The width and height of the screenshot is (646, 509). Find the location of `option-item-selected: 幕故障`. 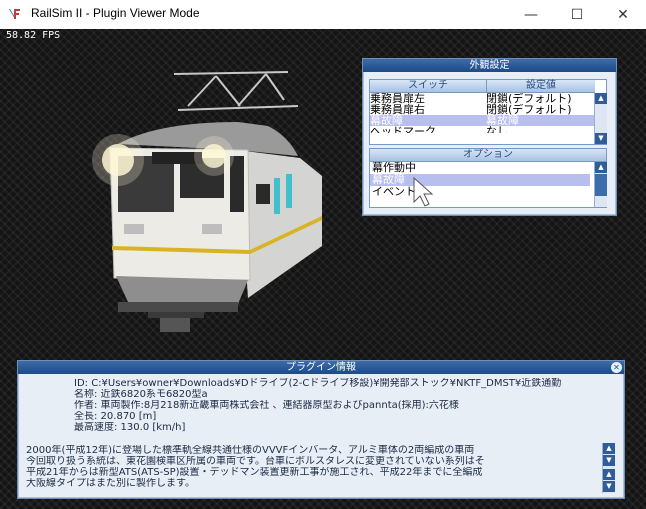

option-item-selected: 幕故障 is located at coordinates (480, 180).